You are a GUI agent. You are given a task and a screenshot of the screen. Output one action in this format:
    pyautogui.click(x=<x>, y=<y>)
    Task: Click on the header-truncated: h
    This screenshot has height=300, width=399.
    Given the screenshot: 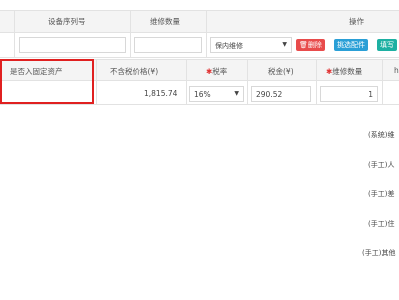 What is the action you would take?
    pyautogui.click(x=396, y=70)
    